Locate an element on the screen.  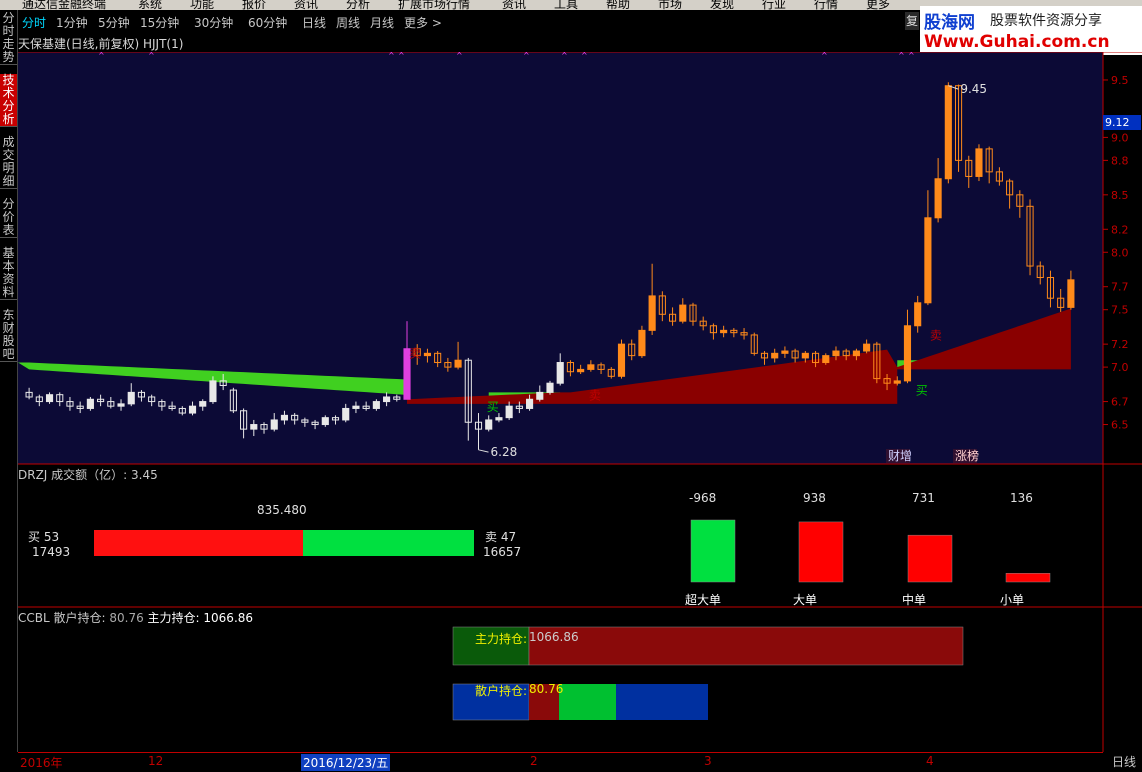
ccbl-main-bar-label: 主力持仓: is located at coordinates (501, 639).